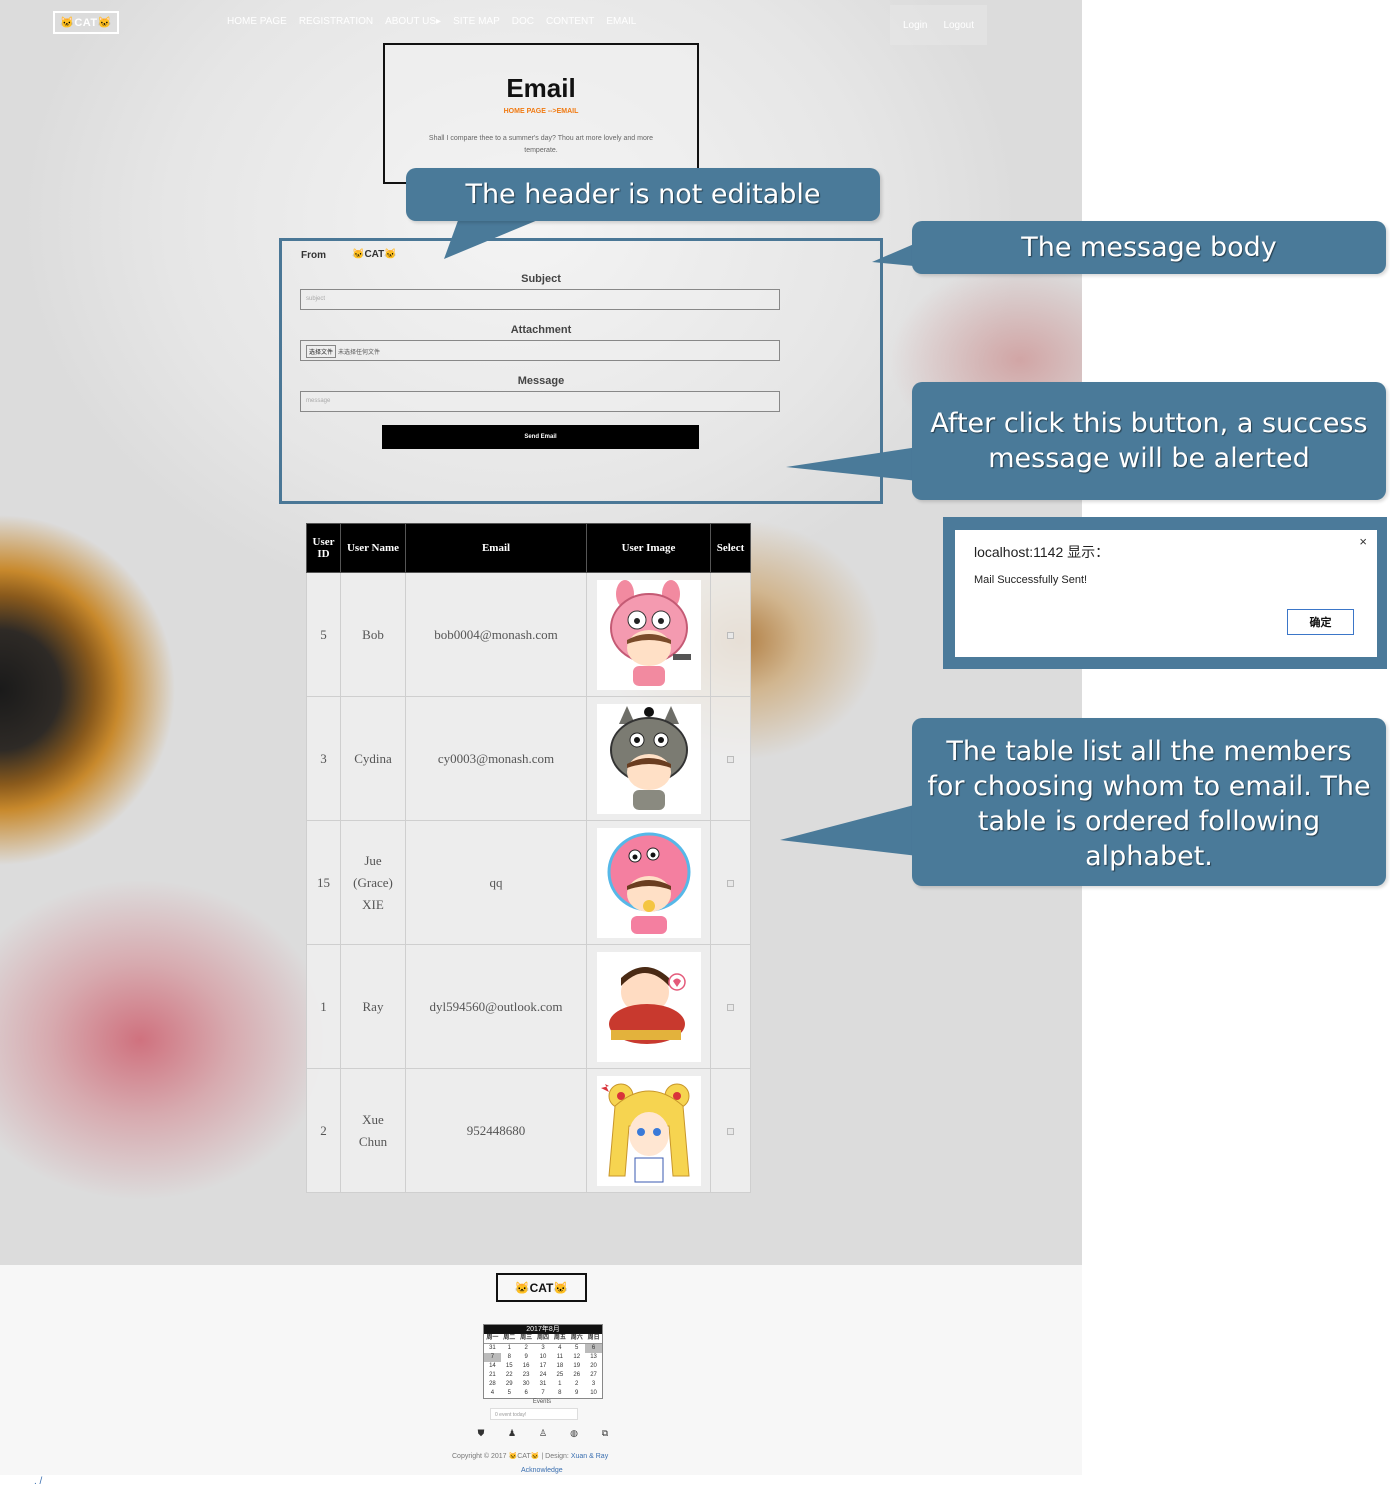 This screenshot has width=1390, height=1491. Describe the element at coordinates (893, 255) in the screenshot. I see `callout-body-tail` at that location.